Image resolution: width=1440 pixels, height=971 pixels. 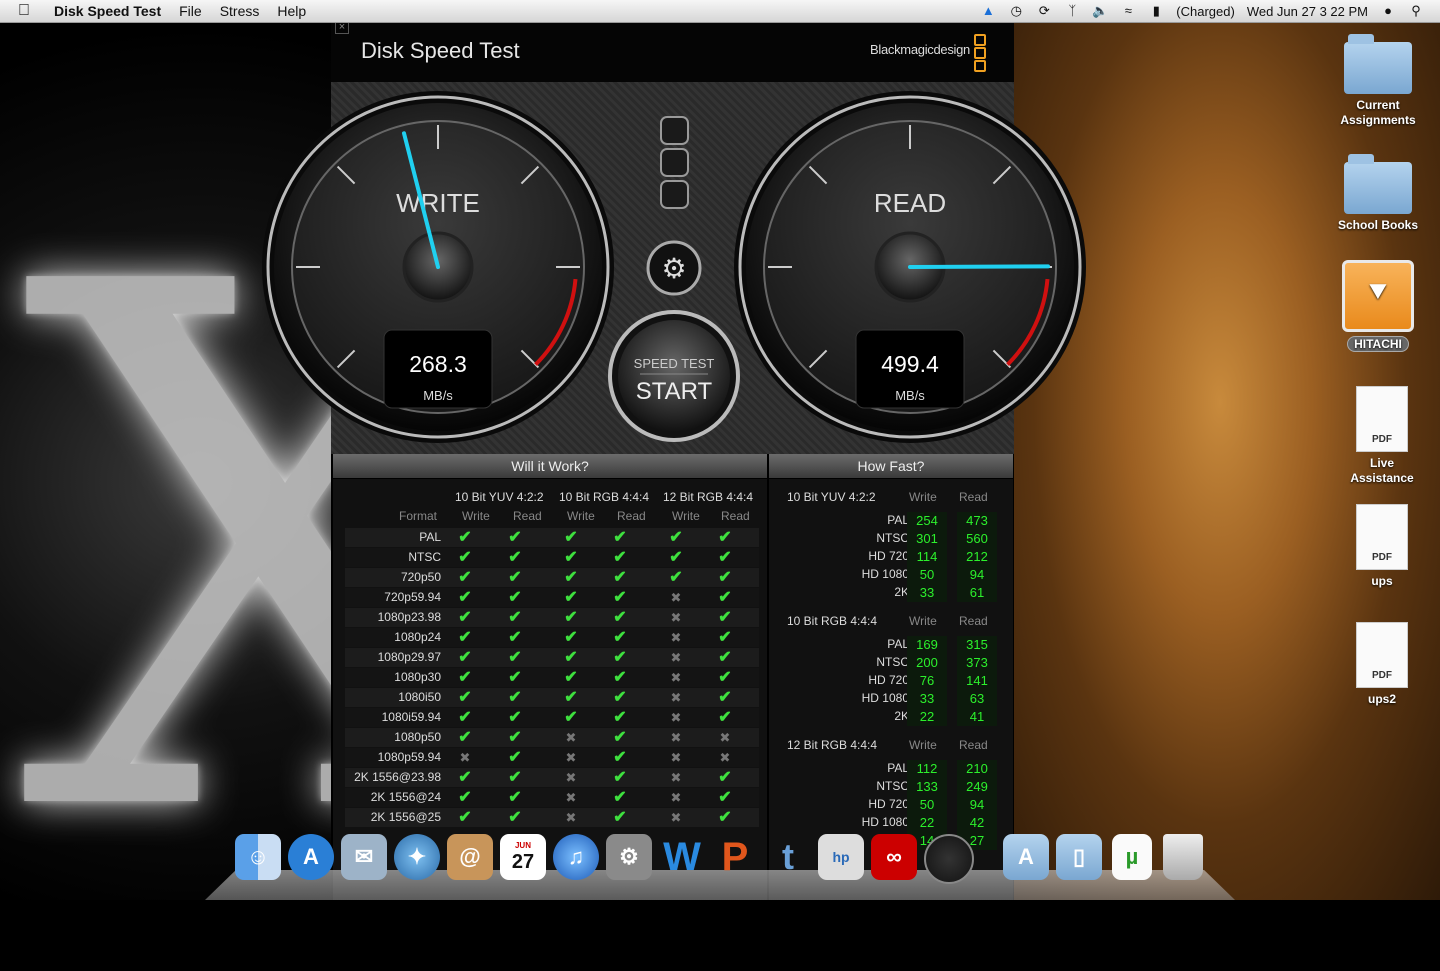 I want to click on clock: Wed Jun 27 3 22 PM, so click(x=1307, y=11).